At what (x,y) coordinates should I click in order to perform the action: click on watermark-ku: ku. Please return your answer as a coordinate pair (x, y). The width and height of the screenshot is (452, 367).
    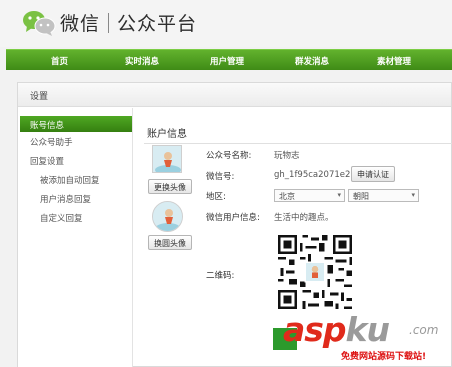
    Looking at the image, I should click on (367, 329).